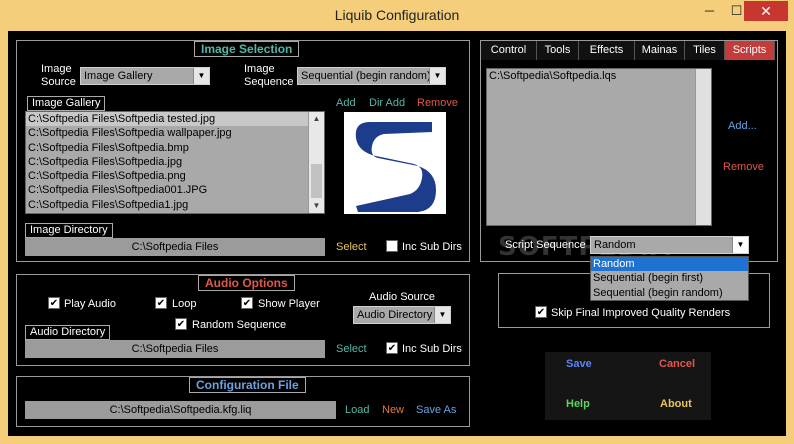  I want to click on image-source-label: Image, so click(56, 69).